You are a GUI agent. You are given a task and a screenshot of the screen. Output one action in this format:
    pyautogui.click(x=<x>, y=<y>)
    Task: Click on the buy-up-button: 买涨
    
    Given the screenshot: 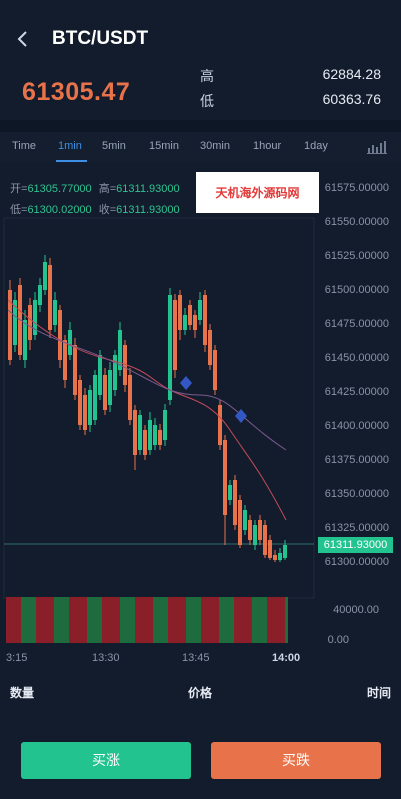 What is the action you would take?
    pyautogui.click(x=106, y=760)
    